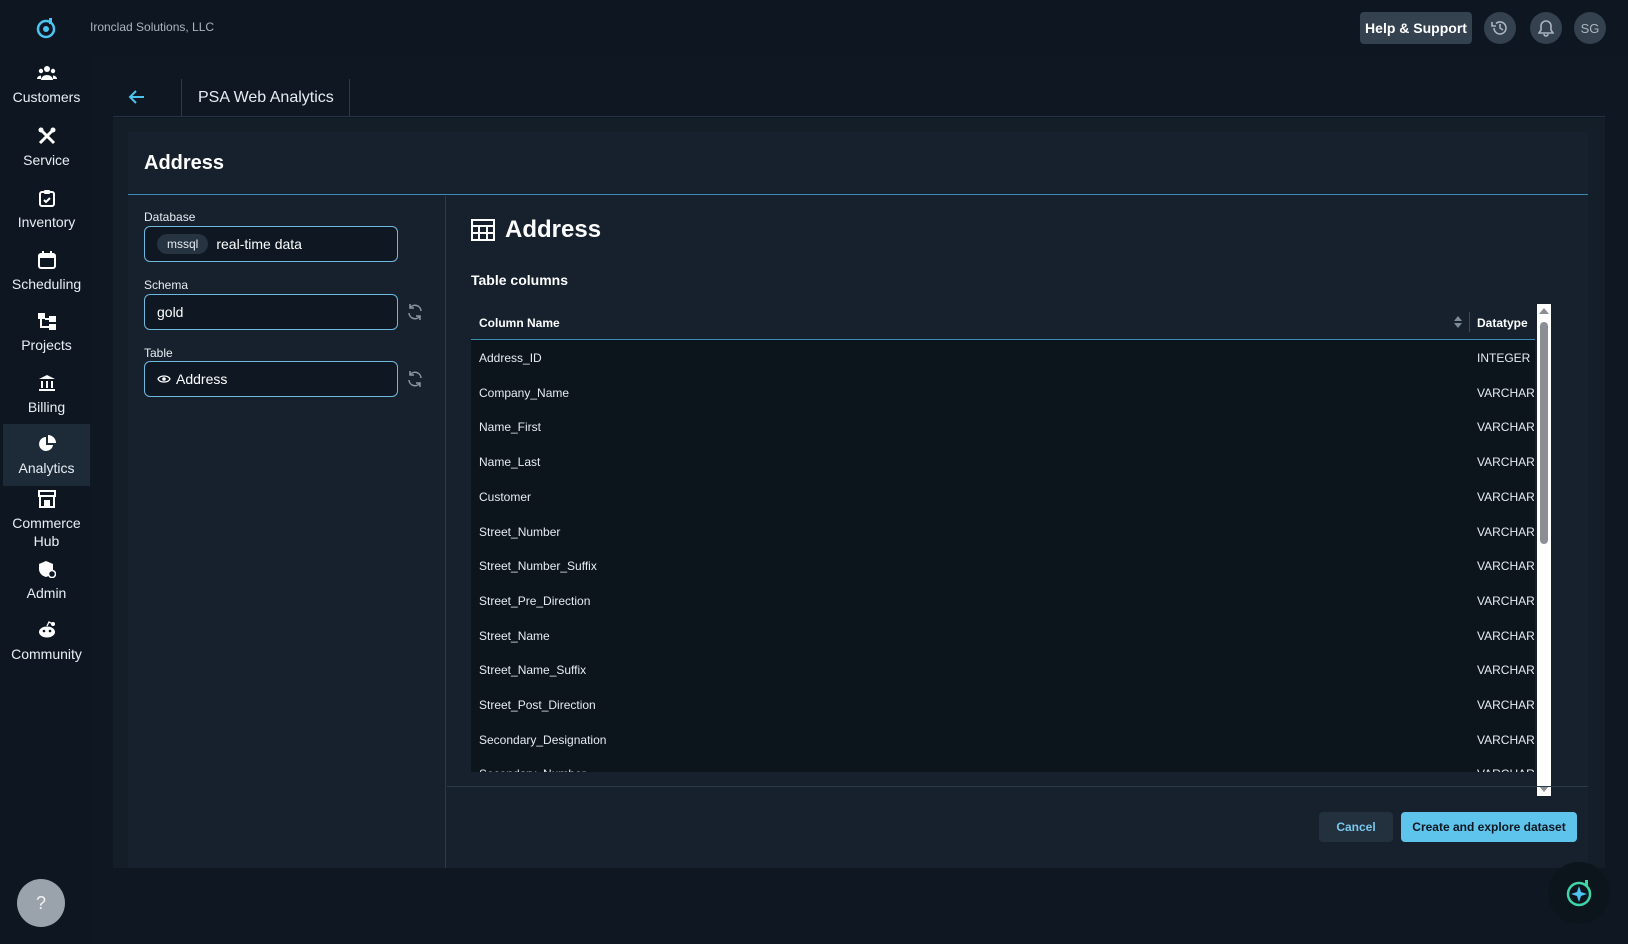 The image size is (1628, 944). Describe the element at coordinates (1544, 311) in the screenshot. I see `scroll-up-icon` at that location.